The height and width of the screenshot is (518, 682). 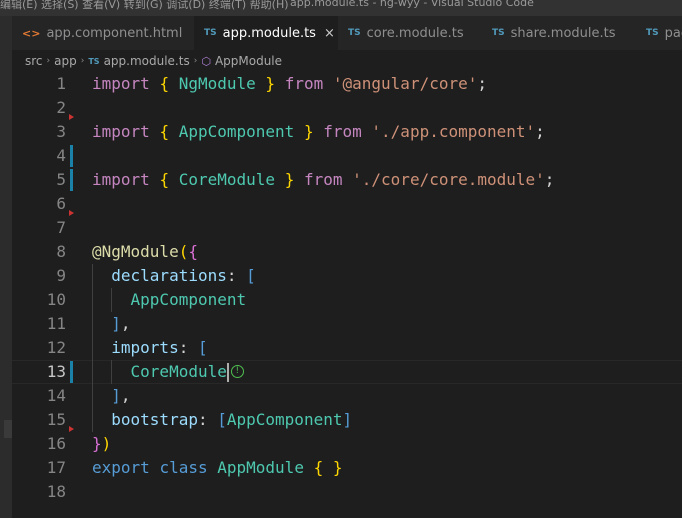 What do you see at coordinates (159, 372) in the screenshot?
I see `code-text: CoreModule` at bounding box center [159, 372].